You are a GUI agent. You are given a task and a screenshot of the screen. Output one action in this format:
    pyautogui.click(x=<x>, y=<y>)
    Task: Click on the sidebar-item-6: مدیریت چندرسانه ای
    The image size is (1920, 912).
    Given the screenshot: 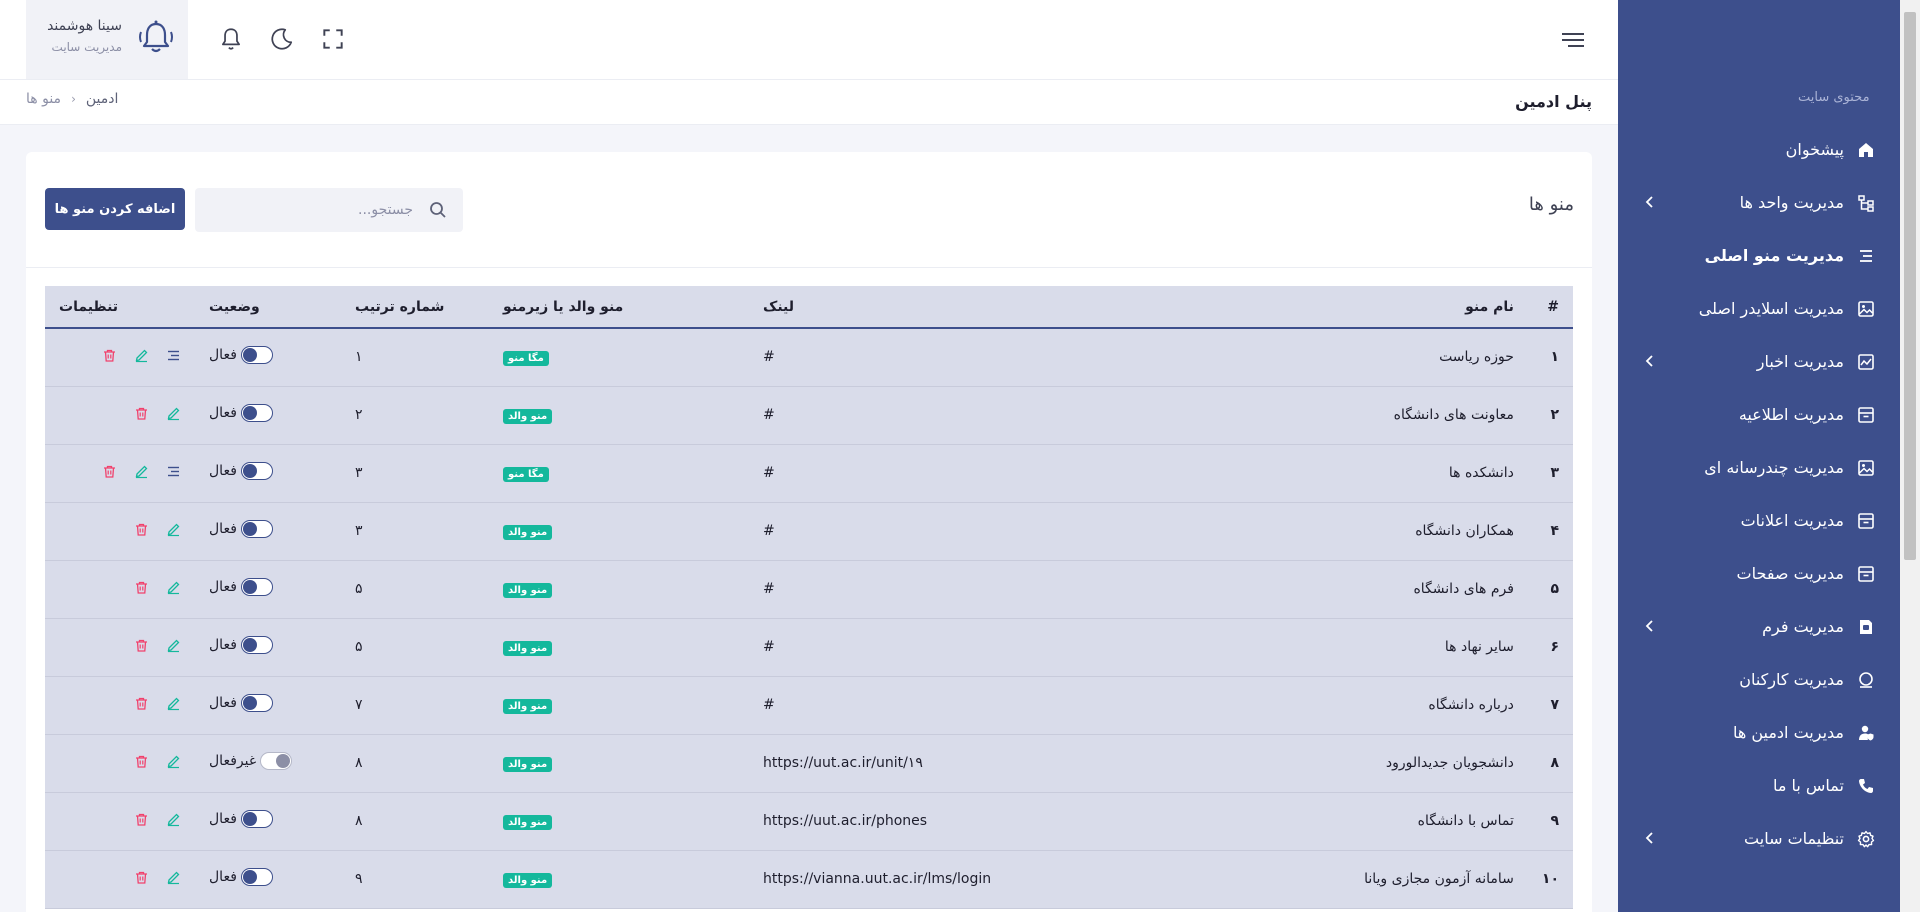 What is the action you would take?
    pyautogui.click(x=1759, y=467)
    